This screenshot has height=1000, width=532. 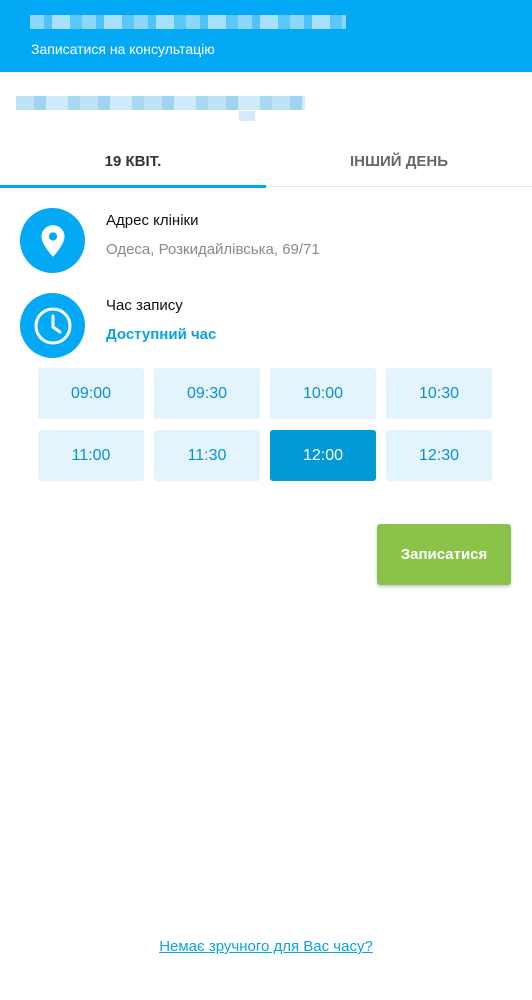 What do you see at coordinates (213, 249) in the screenshot?
I see `clinic-address-value: Одеса, Розкидайлівська, 69/71` at bounding box center [213, 249].